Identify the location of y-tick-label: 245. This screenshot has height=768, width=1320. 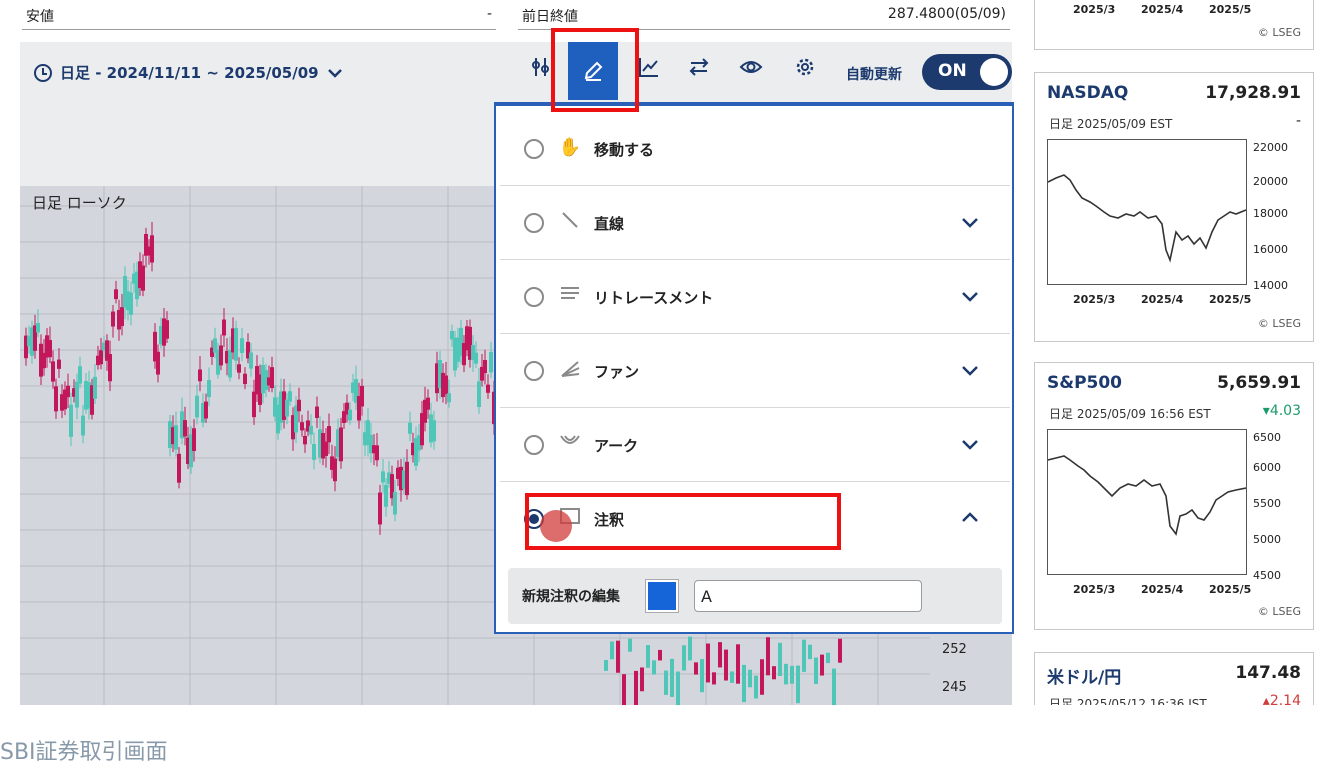
(954, 687).